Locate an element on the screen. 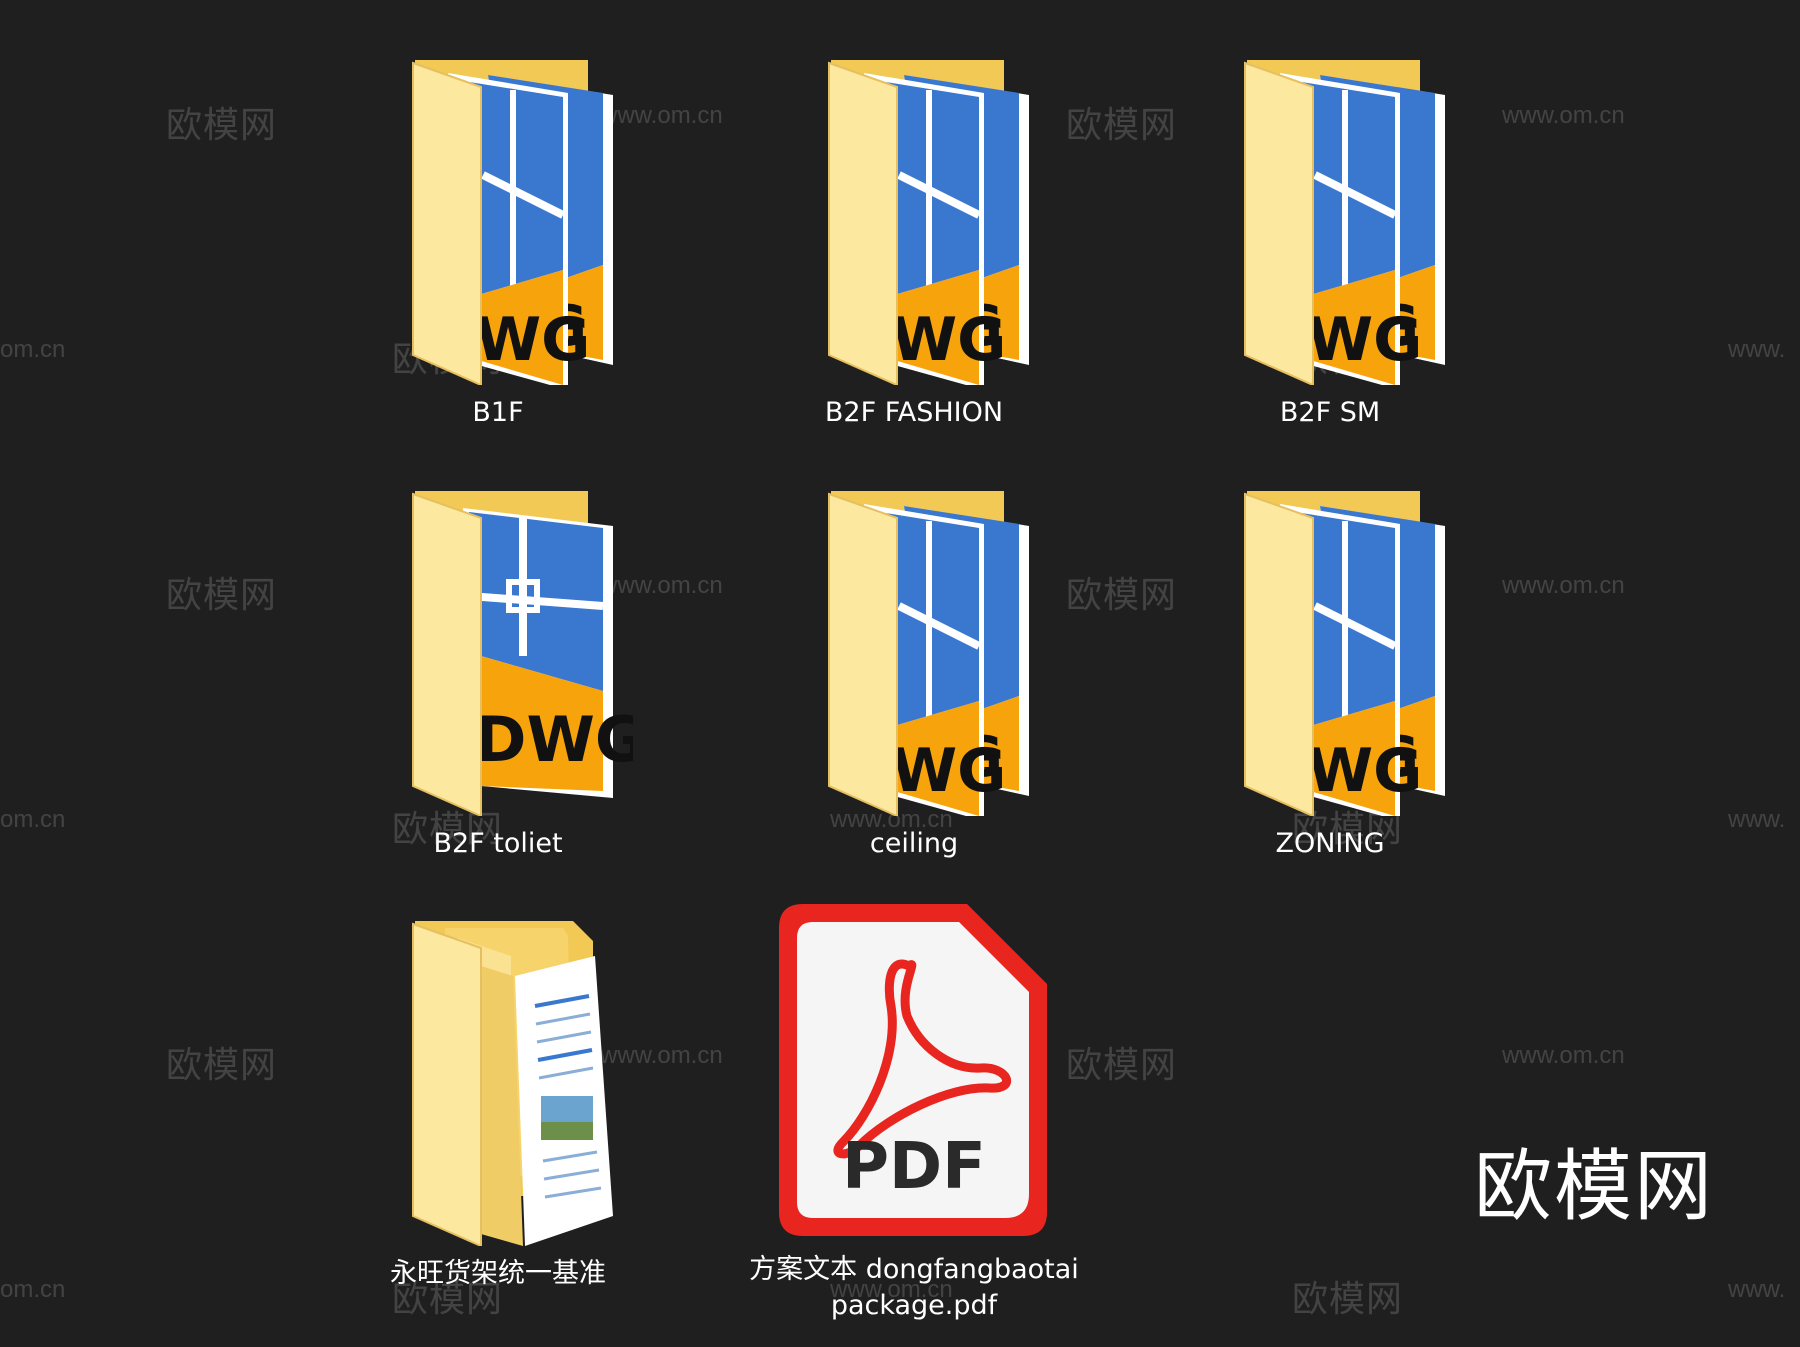  pdf-file-icon: PDF is located at coordinates (914, 1071).